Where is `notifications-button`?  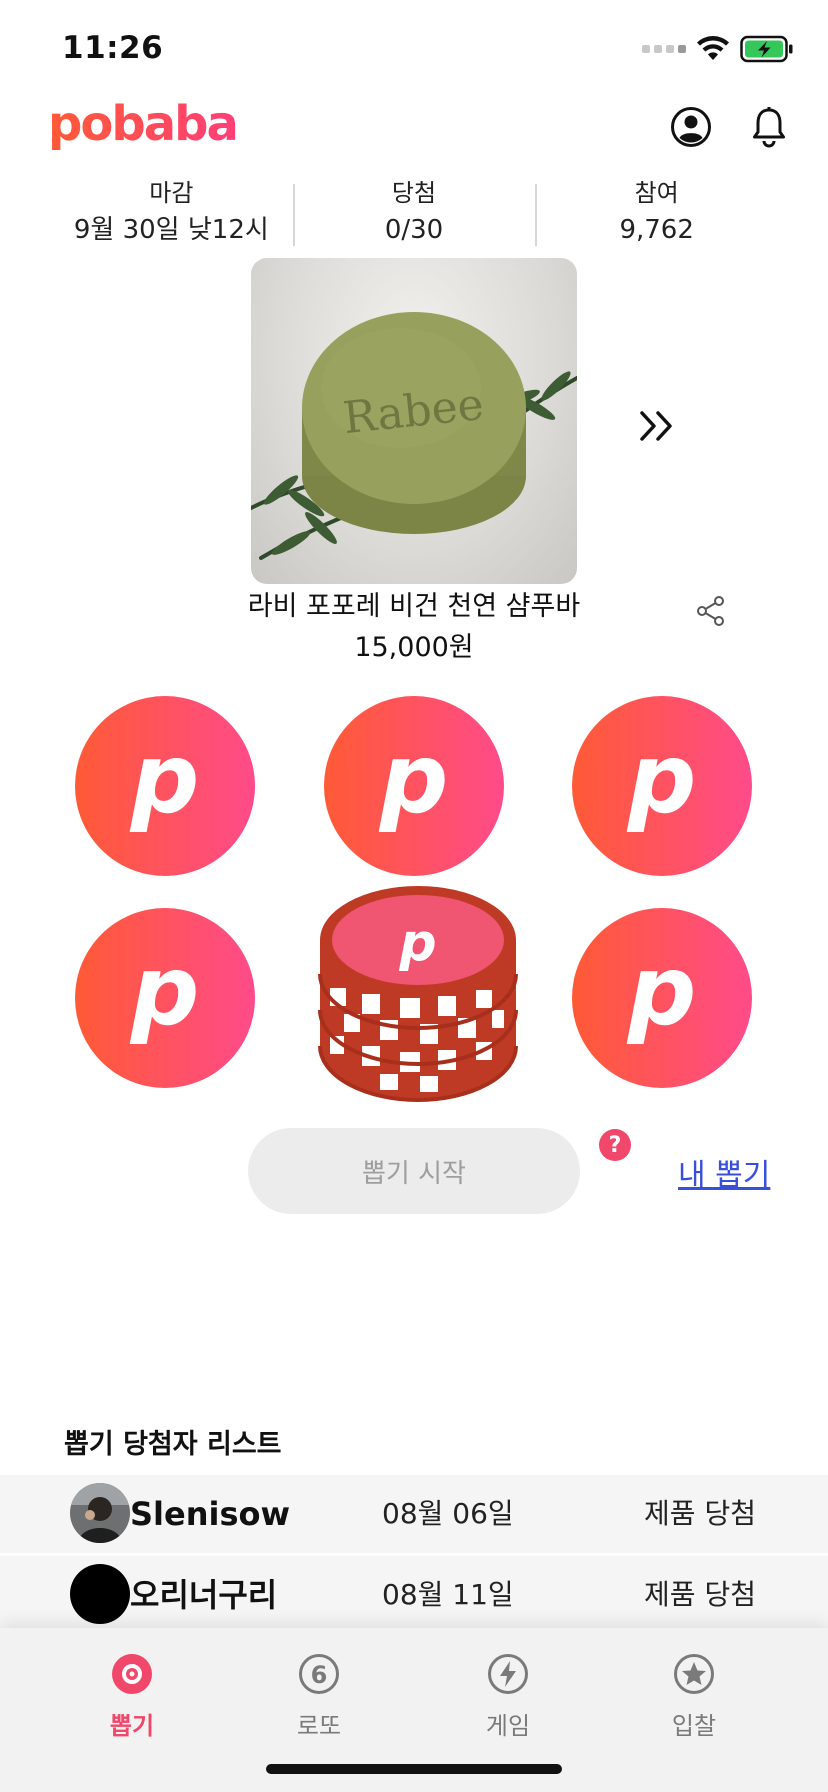
notifications-button is located at coordinates (769, 127).